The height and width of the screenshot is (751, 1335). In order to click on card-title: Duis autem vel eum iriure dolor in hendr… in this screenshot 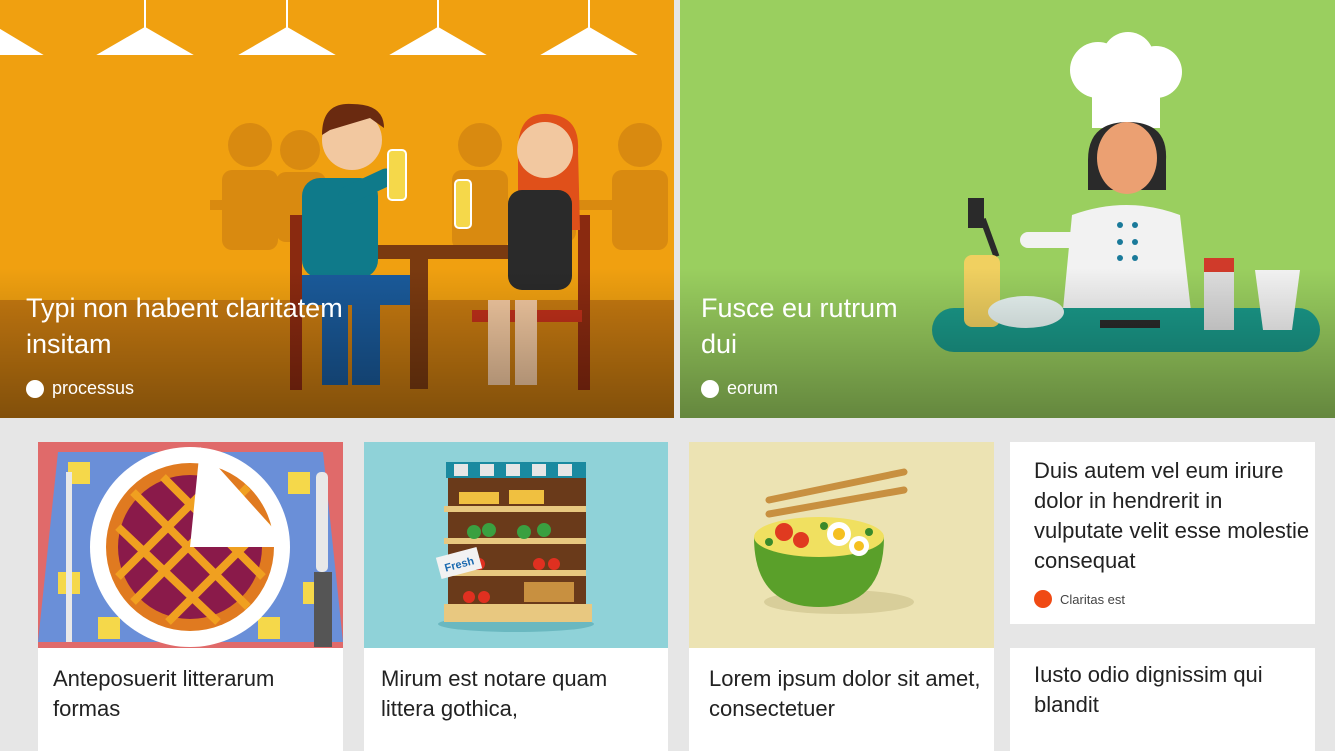, I will do `click(1174, 516)`.